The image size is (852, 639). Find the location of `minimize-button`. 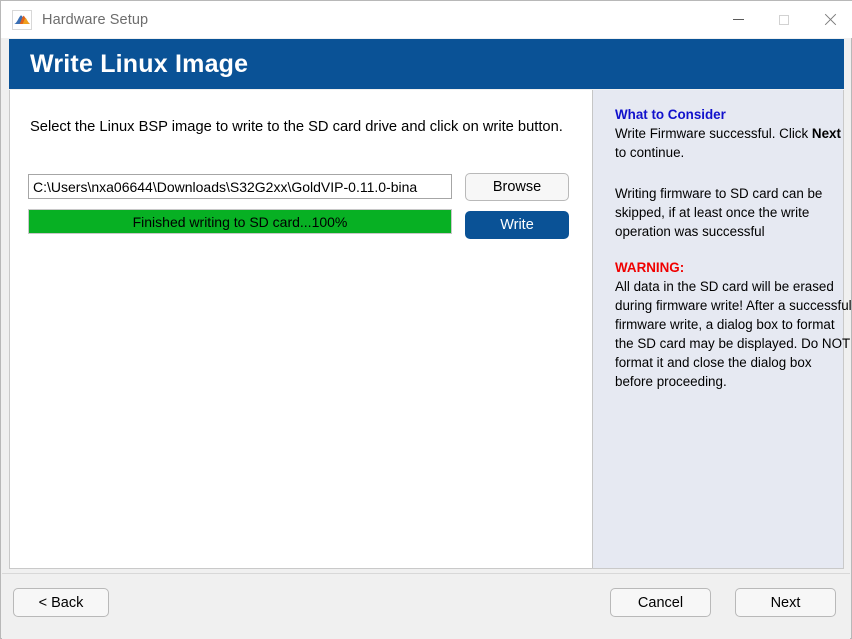

minimize-button is located at coordinates (738, 19).